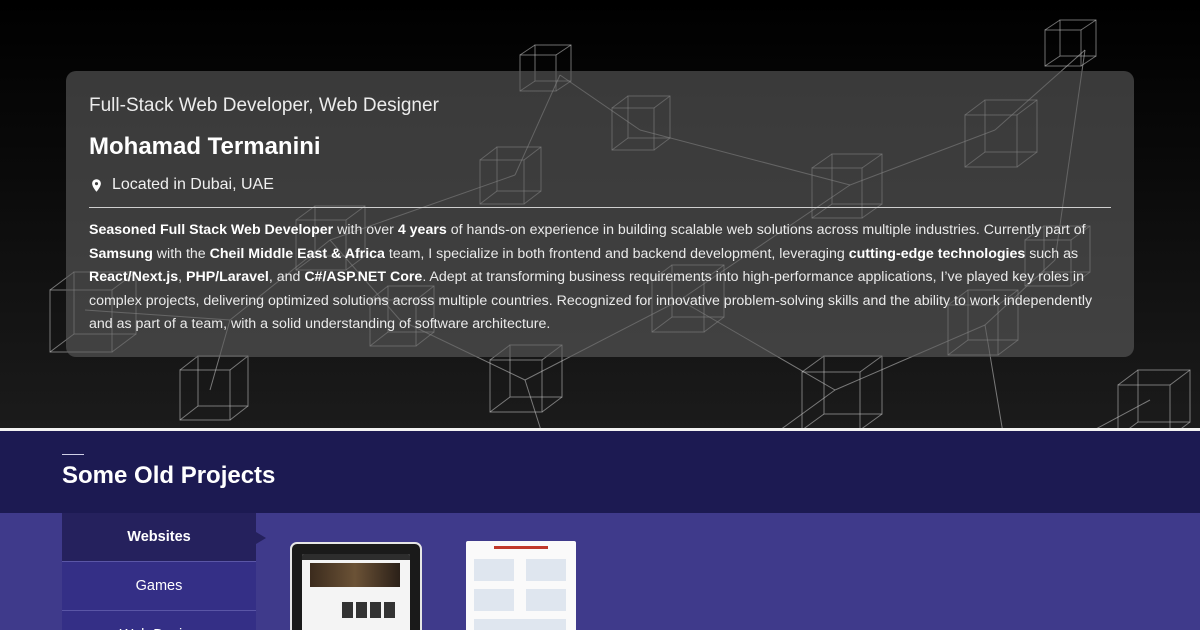 The width and height of the screenshot is (1200, 630). What do you see at coordinates (365, 230) in the screenshot?
I see `bio-text: with over` at bounding box center [365, 230].